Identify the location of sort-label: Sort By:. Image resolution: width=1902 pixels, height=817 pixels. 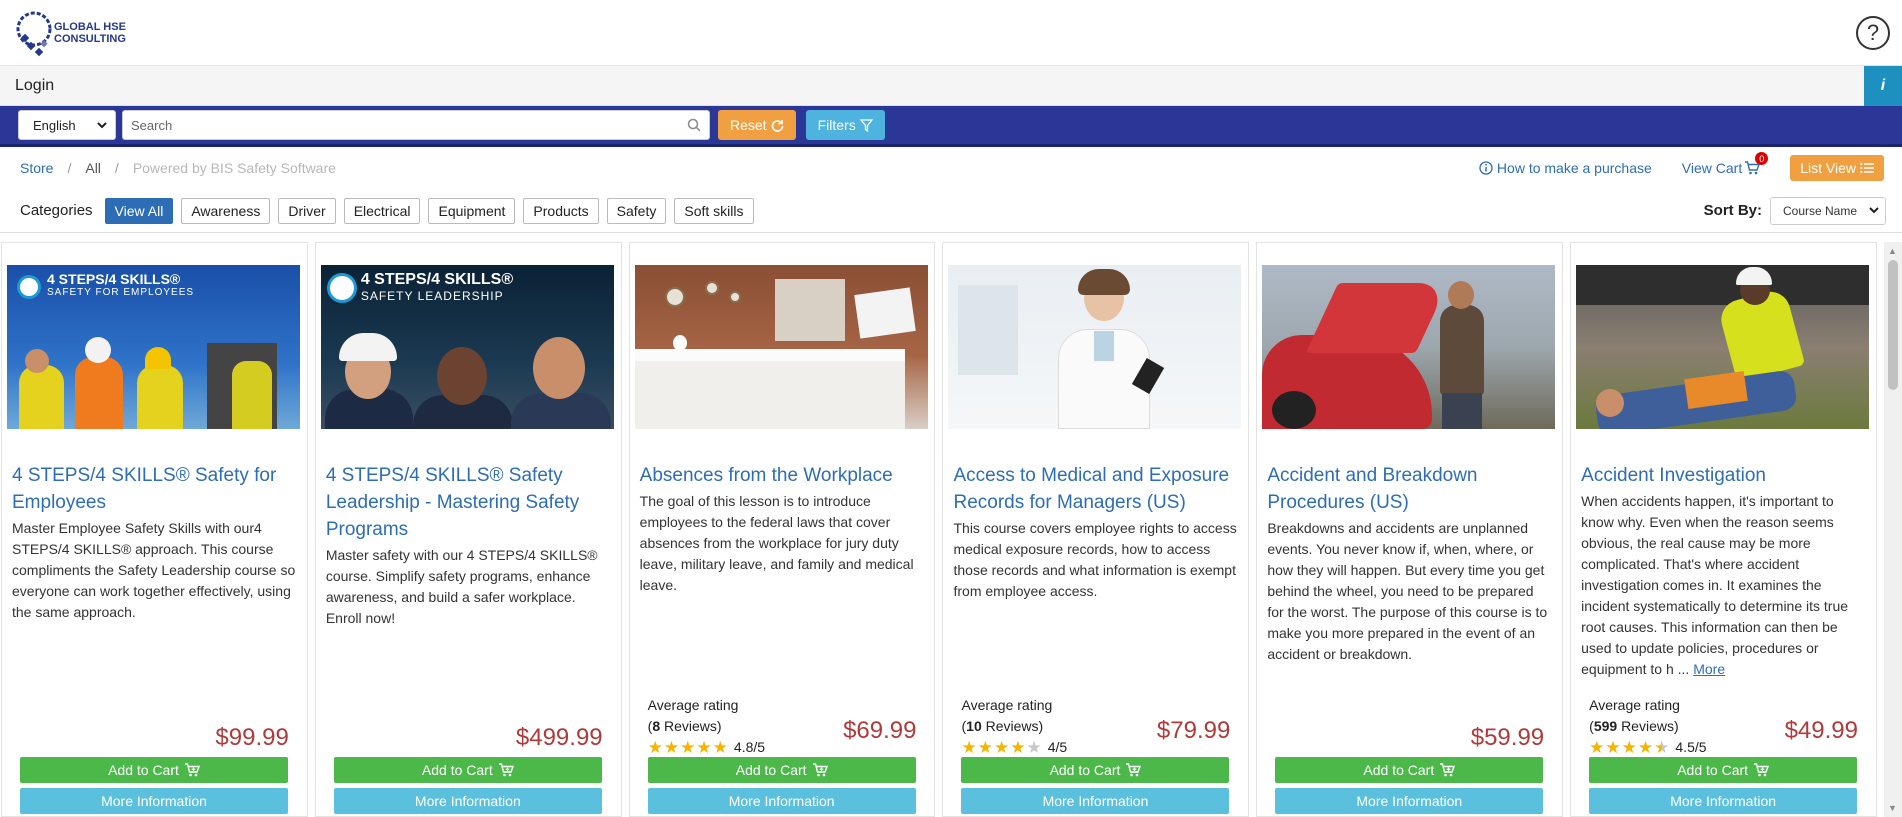
(1732, 210).